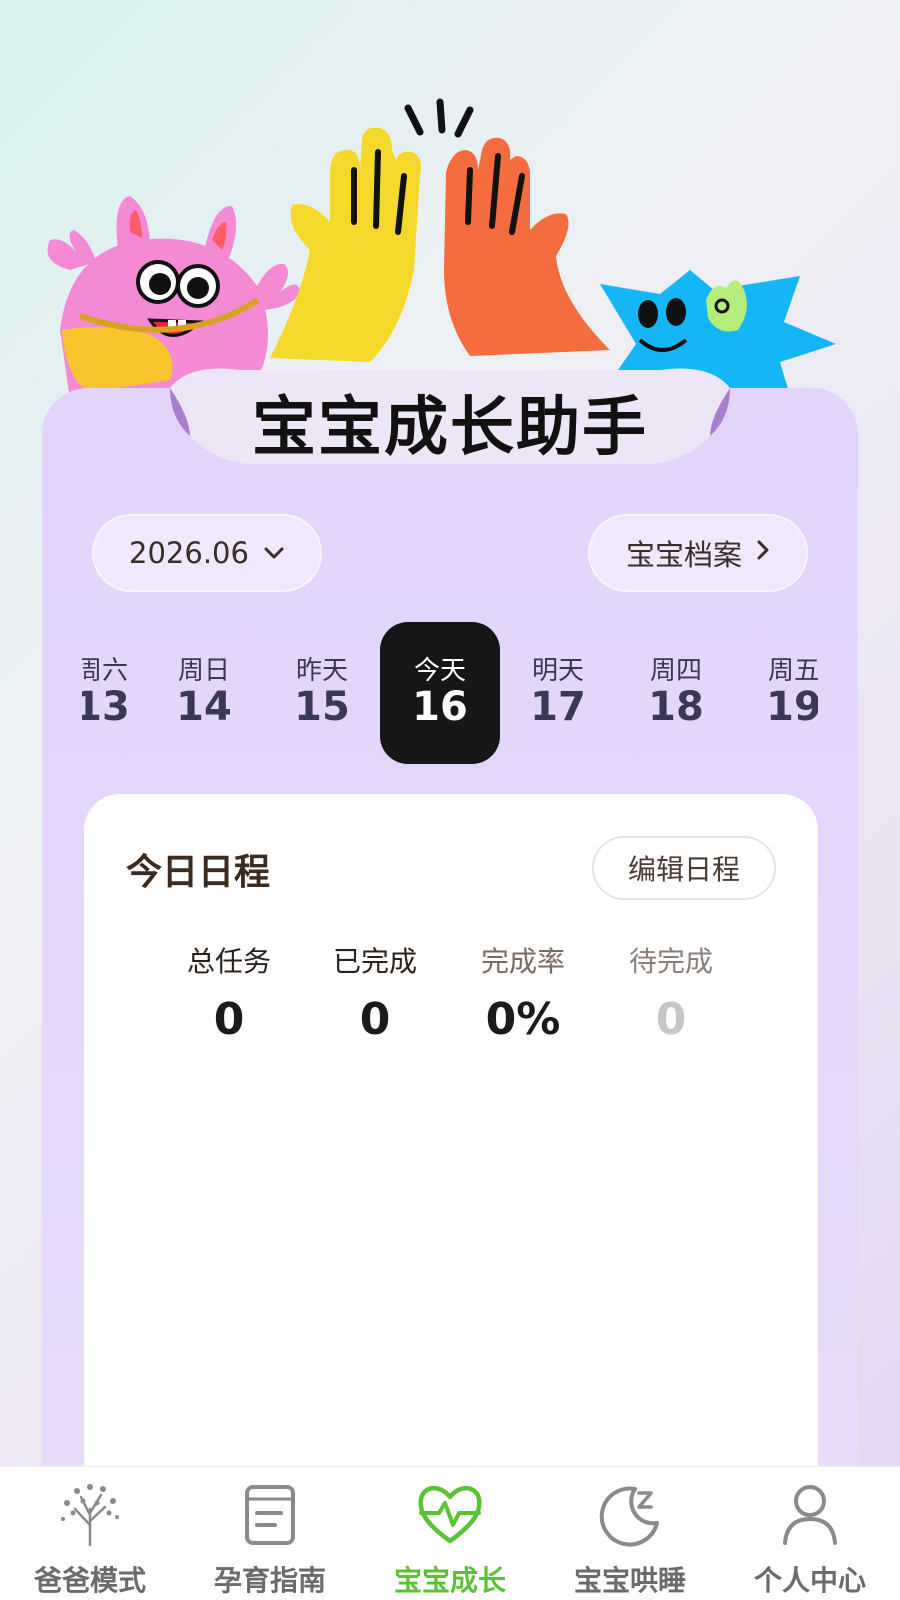 The height and width of the screenshot is (1600, 900). Describe the element at coordinates (557, 671) in the screenshot. I see `day-label: 明天` at that location.